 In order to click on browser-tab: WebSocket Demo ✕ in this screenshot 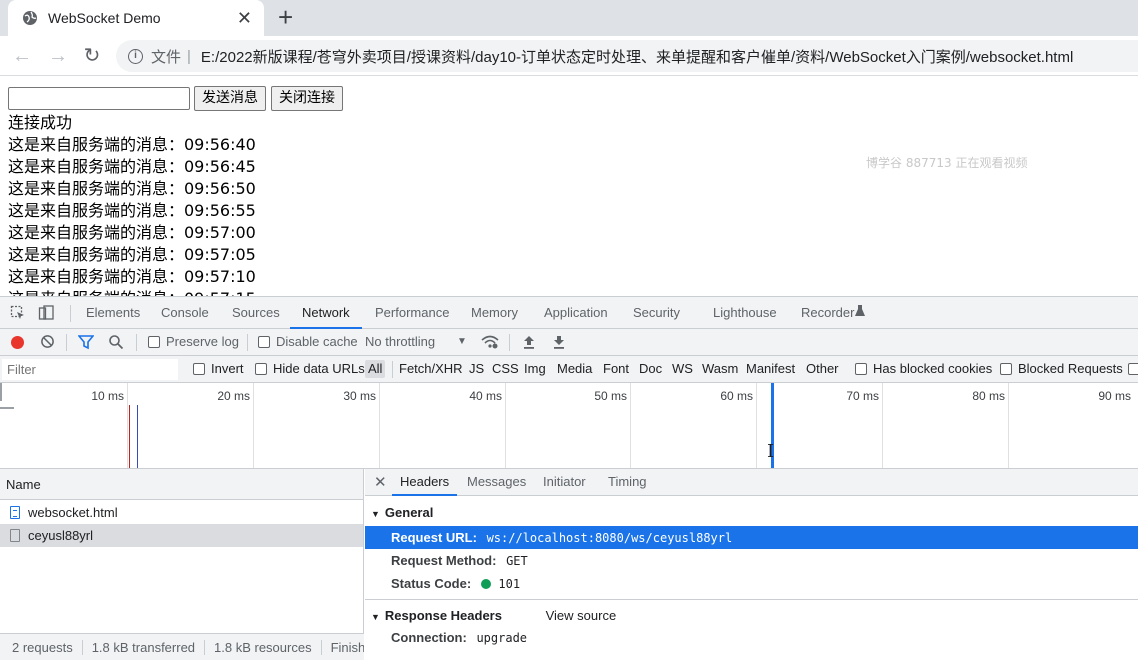, I will do `click(136, 18)`.